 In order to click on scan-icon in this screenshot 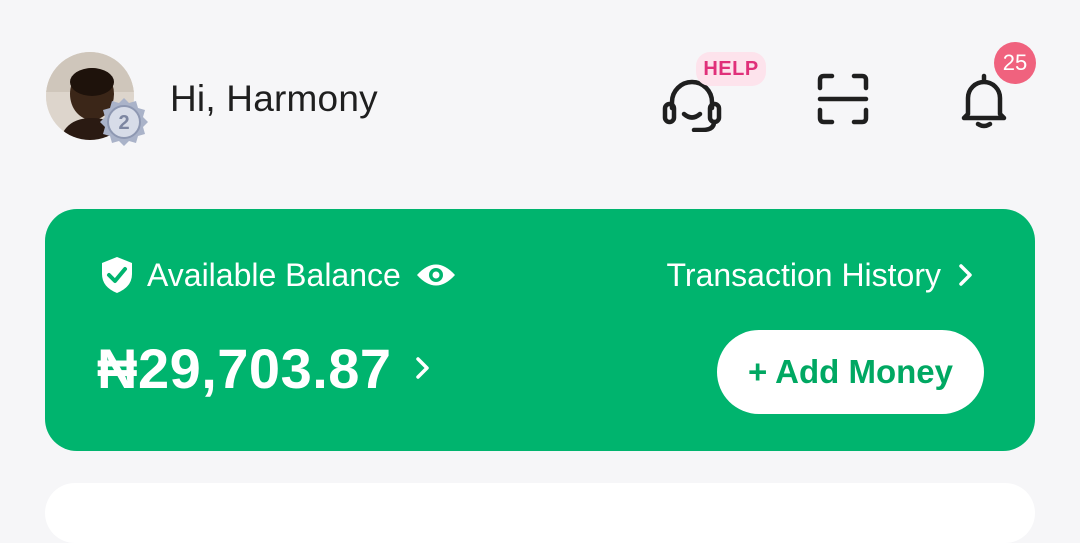, I will do `click(843, 99)`.